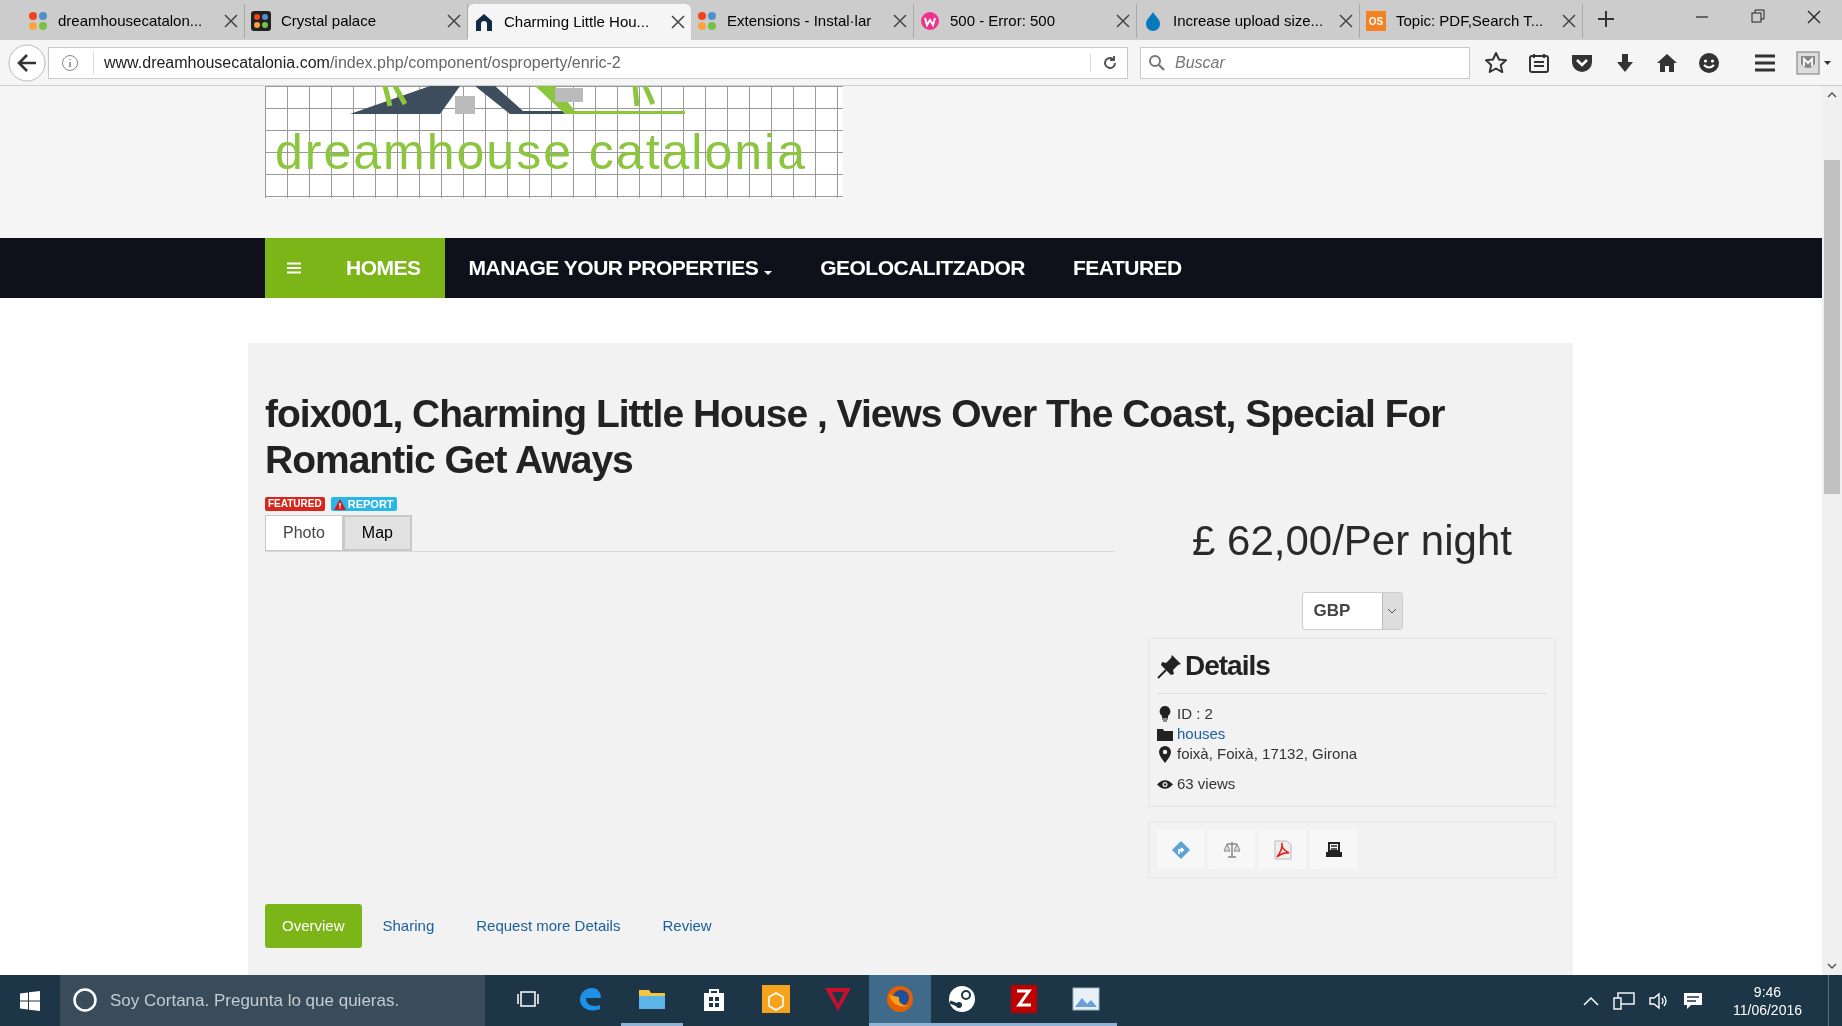 The height and width of the screenshot is (1026, 1842). I want to click on eye-icon, so click(1165, 784).